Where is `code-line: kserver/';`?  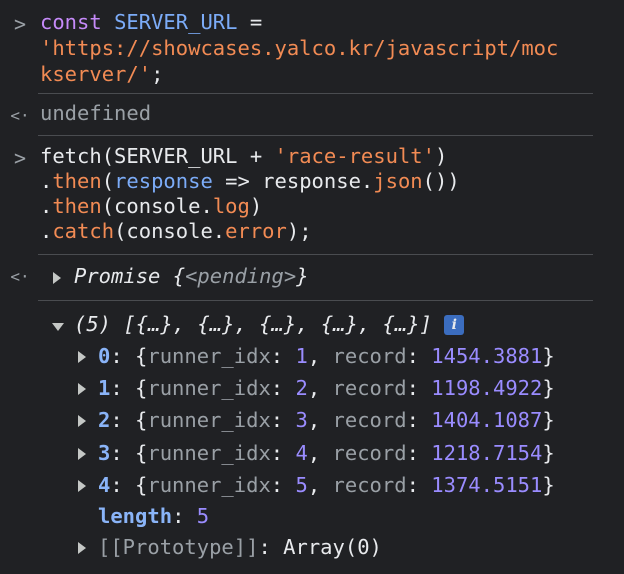 code-line: kserver/'; is located at coordinates (102, 74).